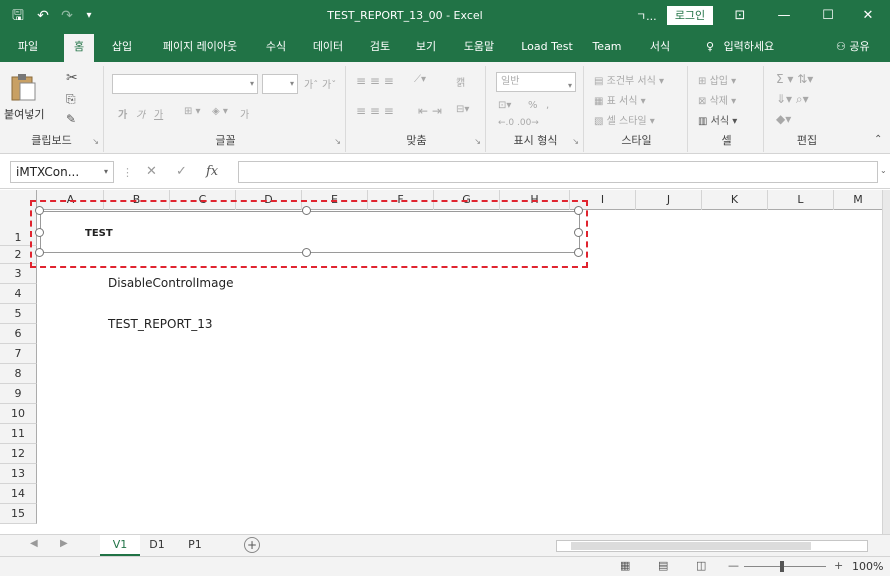 This screenshot has height=576, width=890. Describe the element at coordinates (375, 81) in the screenshot. I see `align-top-icon: ≡ ≡ ≡` at that location.